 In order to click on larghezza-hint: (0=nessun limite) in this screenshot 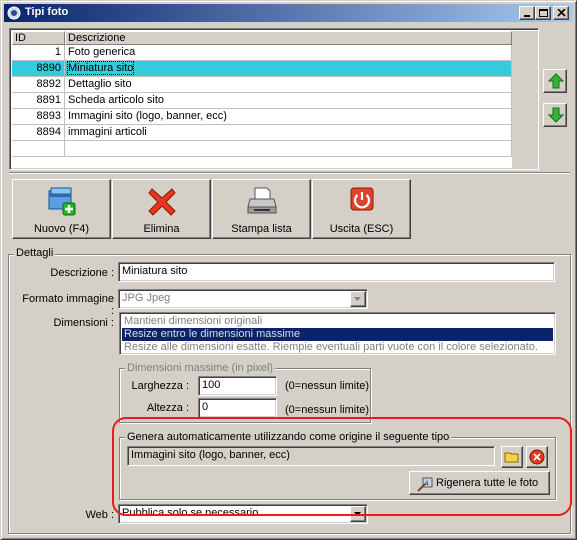, I will do `click(327, 386)`.